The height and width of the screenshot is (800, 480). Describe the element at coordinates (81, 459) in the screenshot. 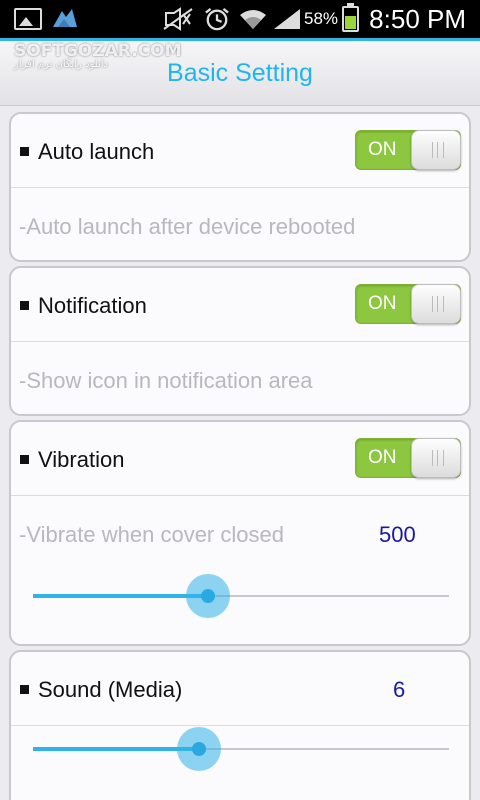

I see `vibration-title: Vibration` at that location.